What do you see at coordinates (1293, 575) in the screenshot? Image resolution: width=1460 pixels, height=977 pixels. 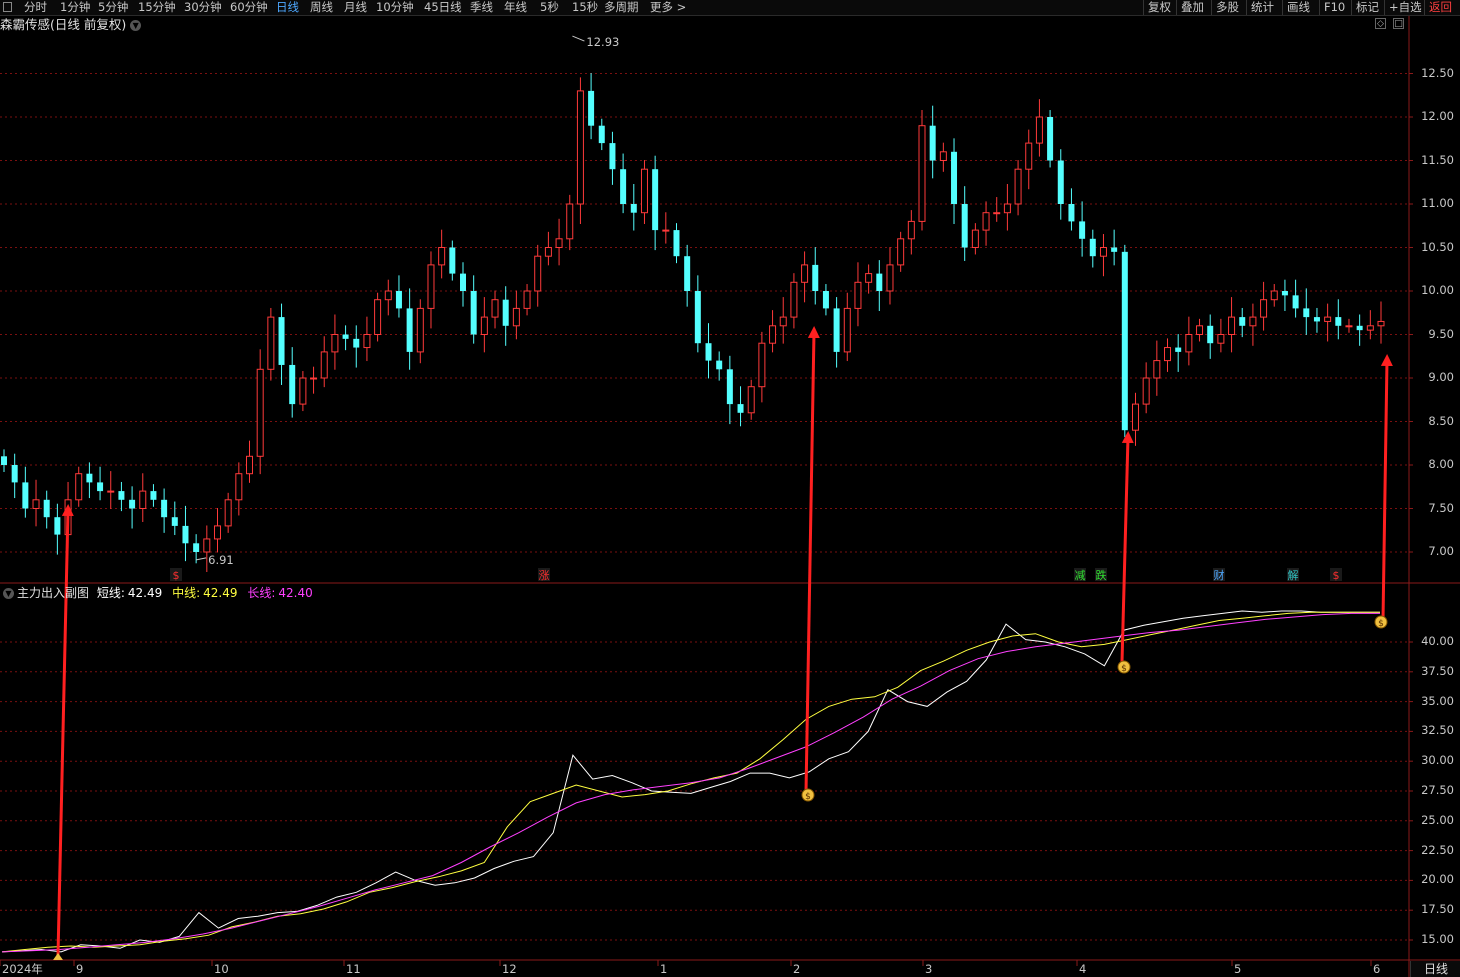 I see `event-marker: 解` at bounding box center [1293, 575].